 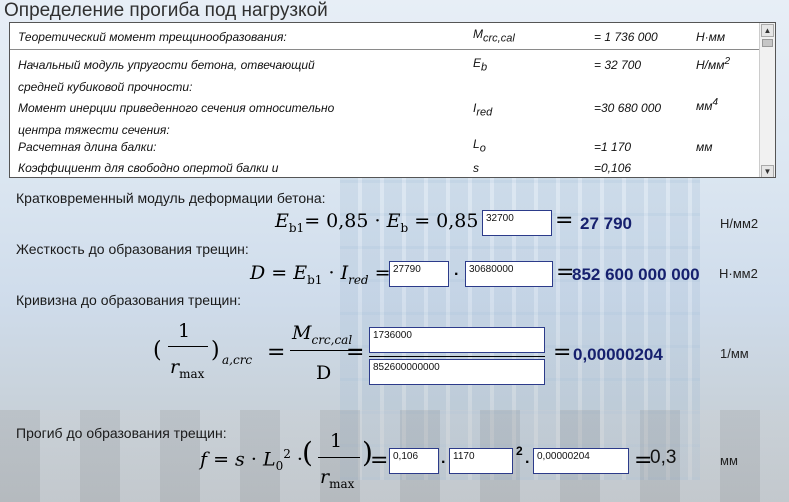 What do you see at coordinates (187, 368) in the screenshot?
I see `curvature-r: rmax` at bounding box center [187, 368].